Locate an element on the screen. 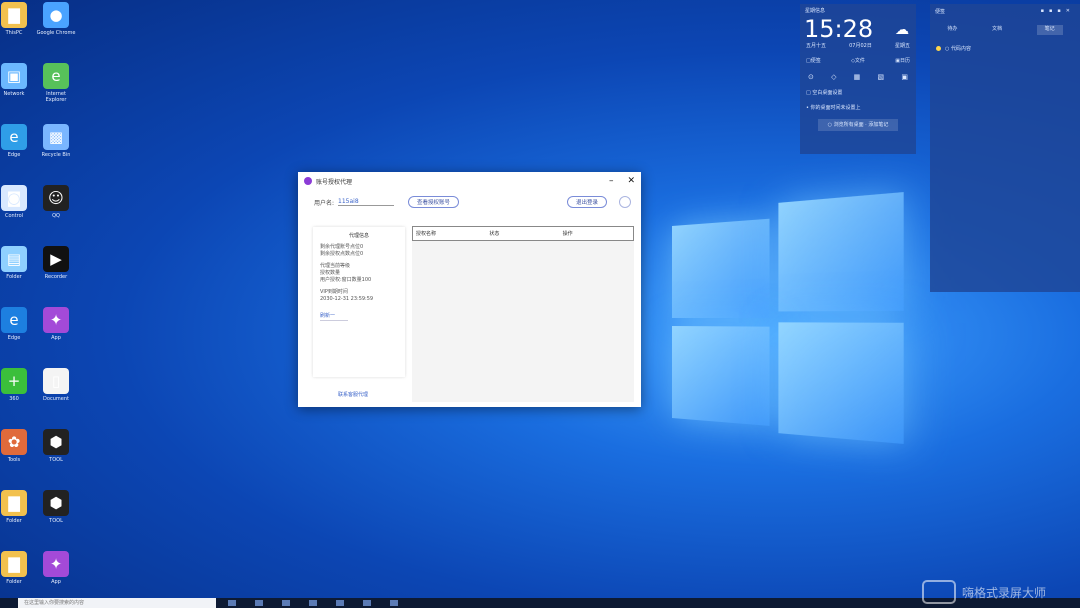  tab-notes: 笔记 is located at coordinates (1049, 30).